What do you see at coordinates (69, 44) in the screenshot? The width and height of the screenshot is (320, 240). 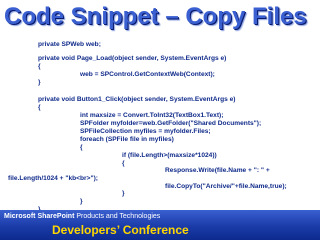 I see `code-line: private SPWeb web;` at bounding box center [69, 44].